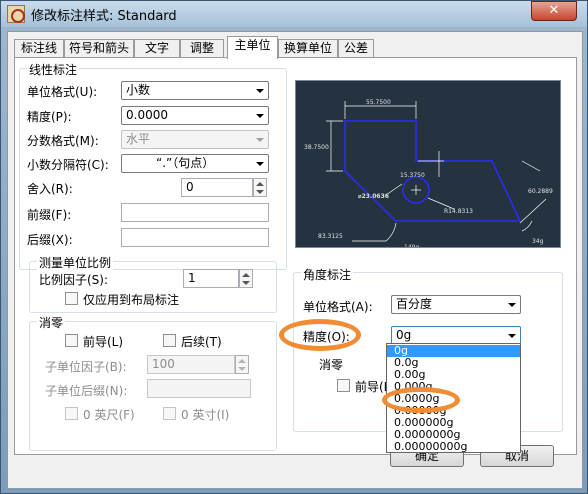 Image resolution: width=588 pixels, height=494 pixels. What do you see at coordinates (191, 364) in the screenshot?
I see `sub-unit-factor-input: 100` at bounding box center [191, 364].